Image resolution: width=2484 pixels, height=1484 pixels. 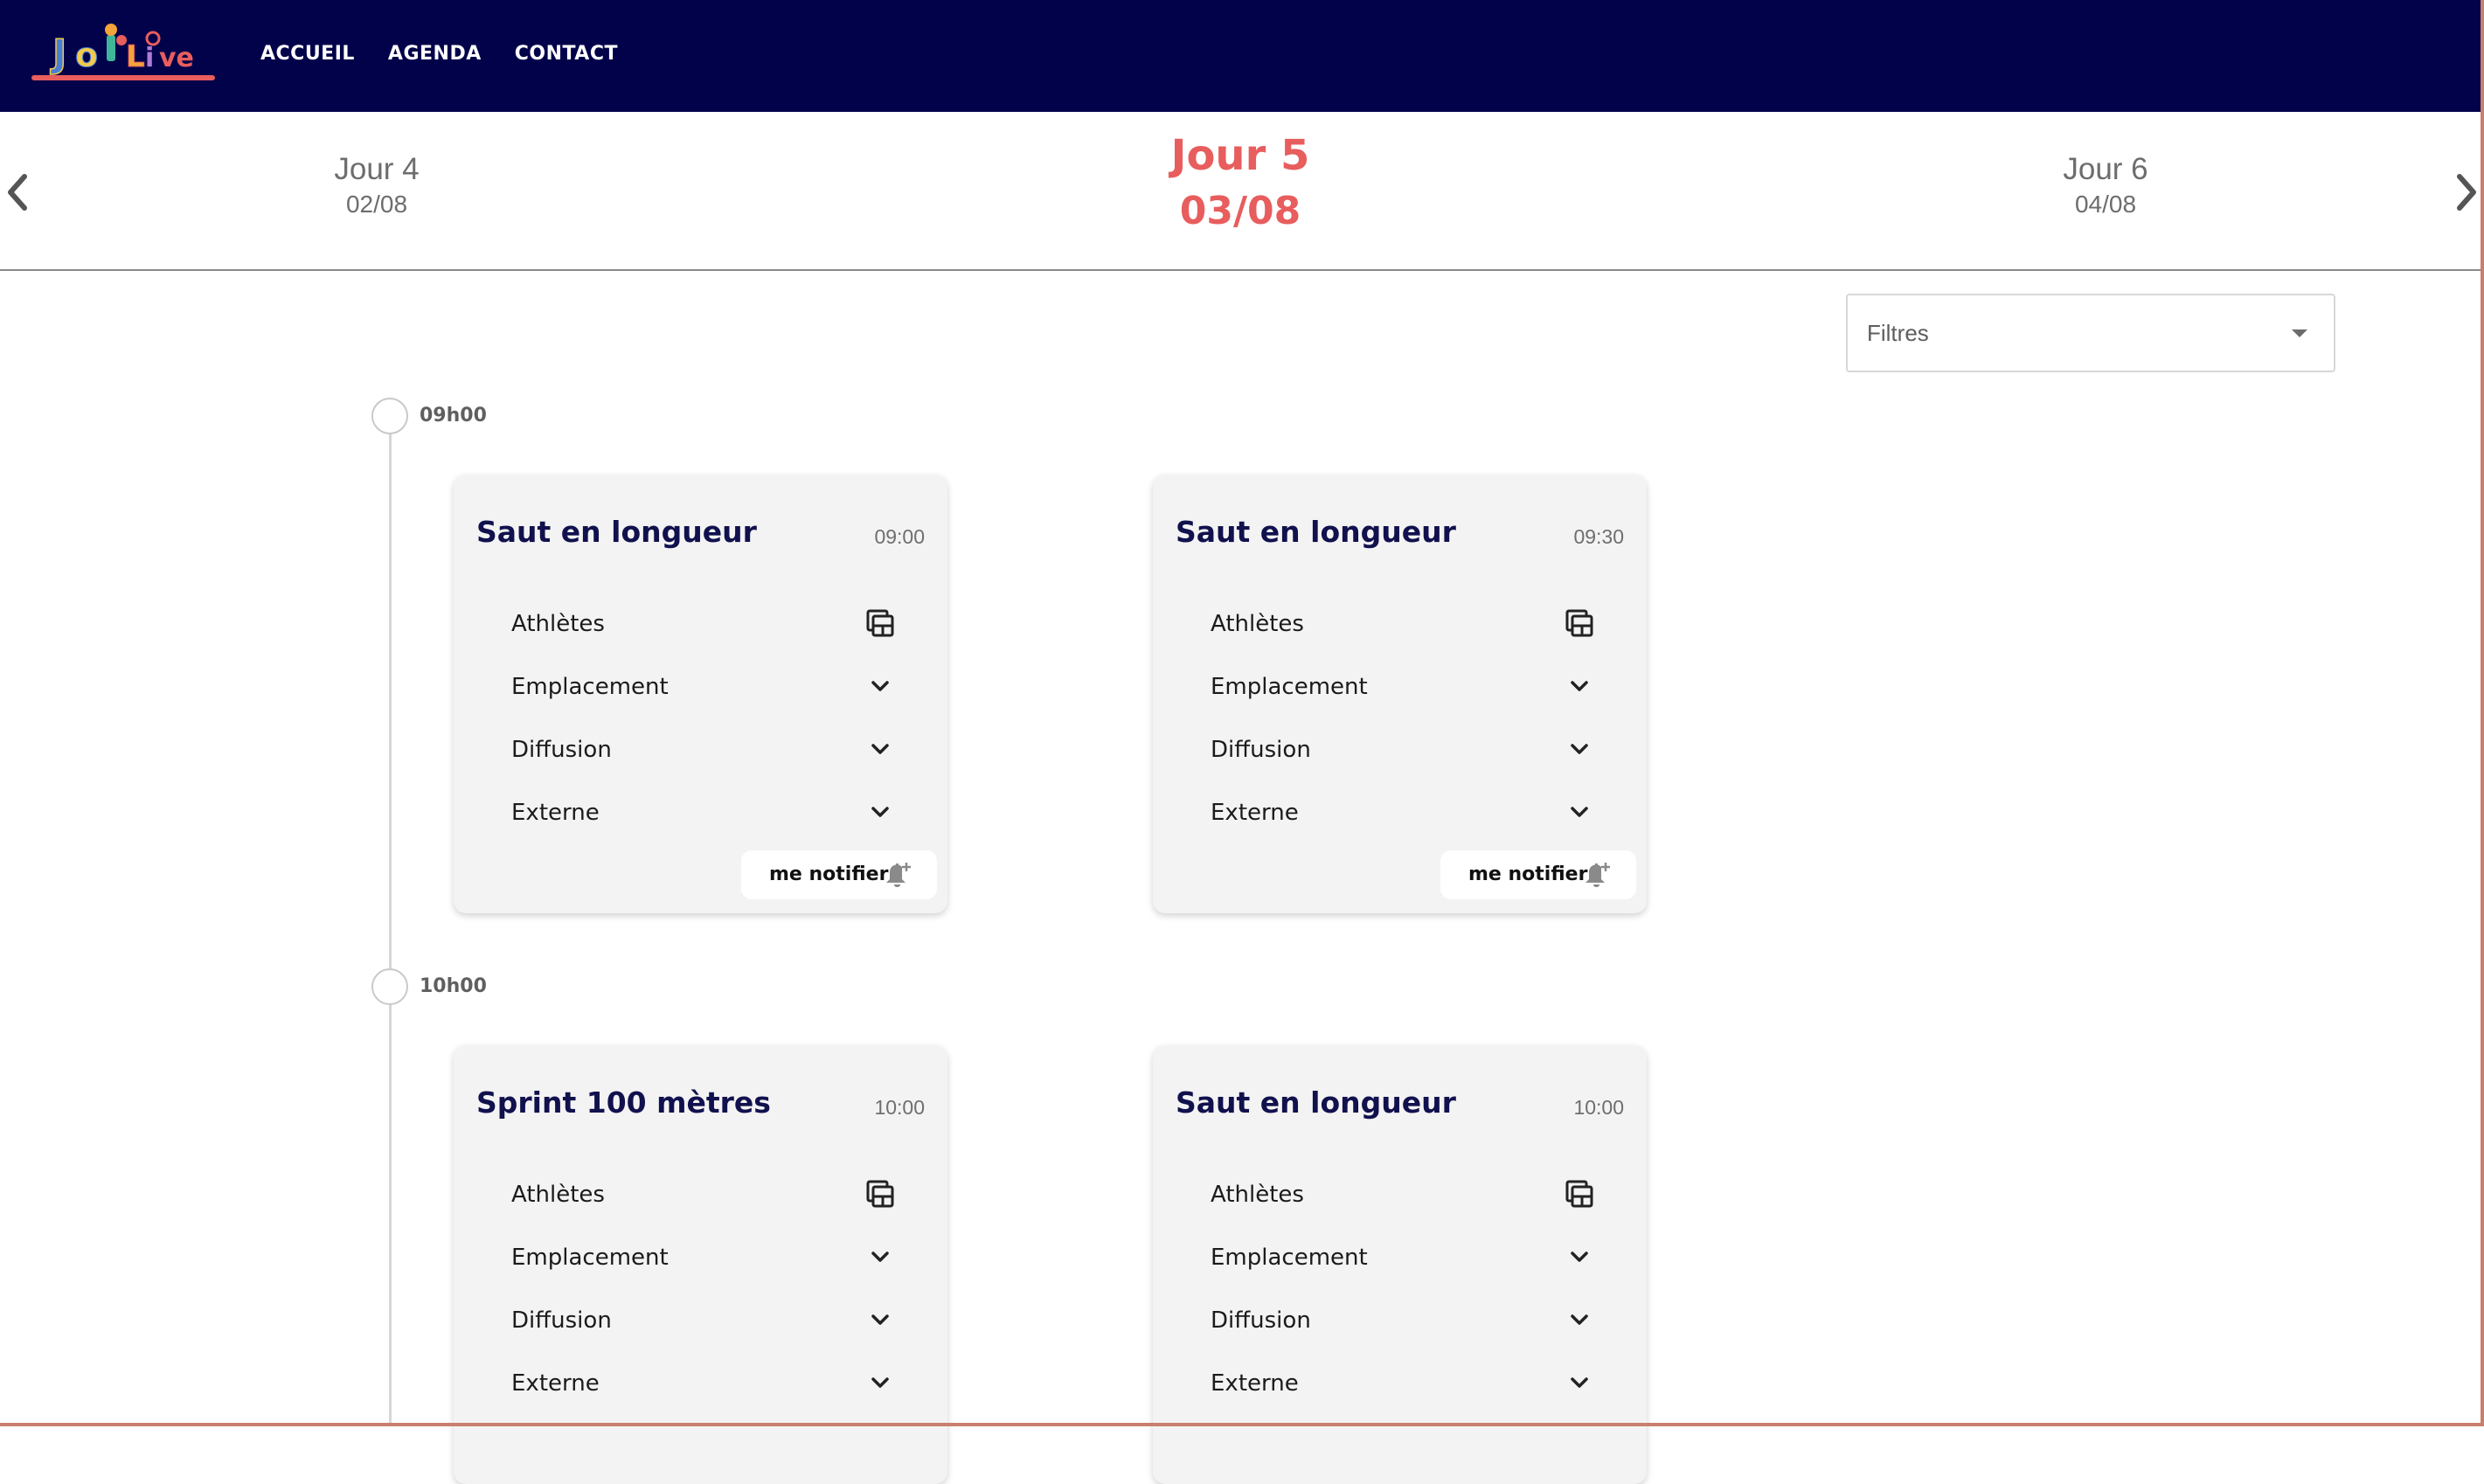 What do you see at coordinates (2090, 333) in the screenshot?
I see `filter-select: Filtres` at bounding box center [2090, 333].